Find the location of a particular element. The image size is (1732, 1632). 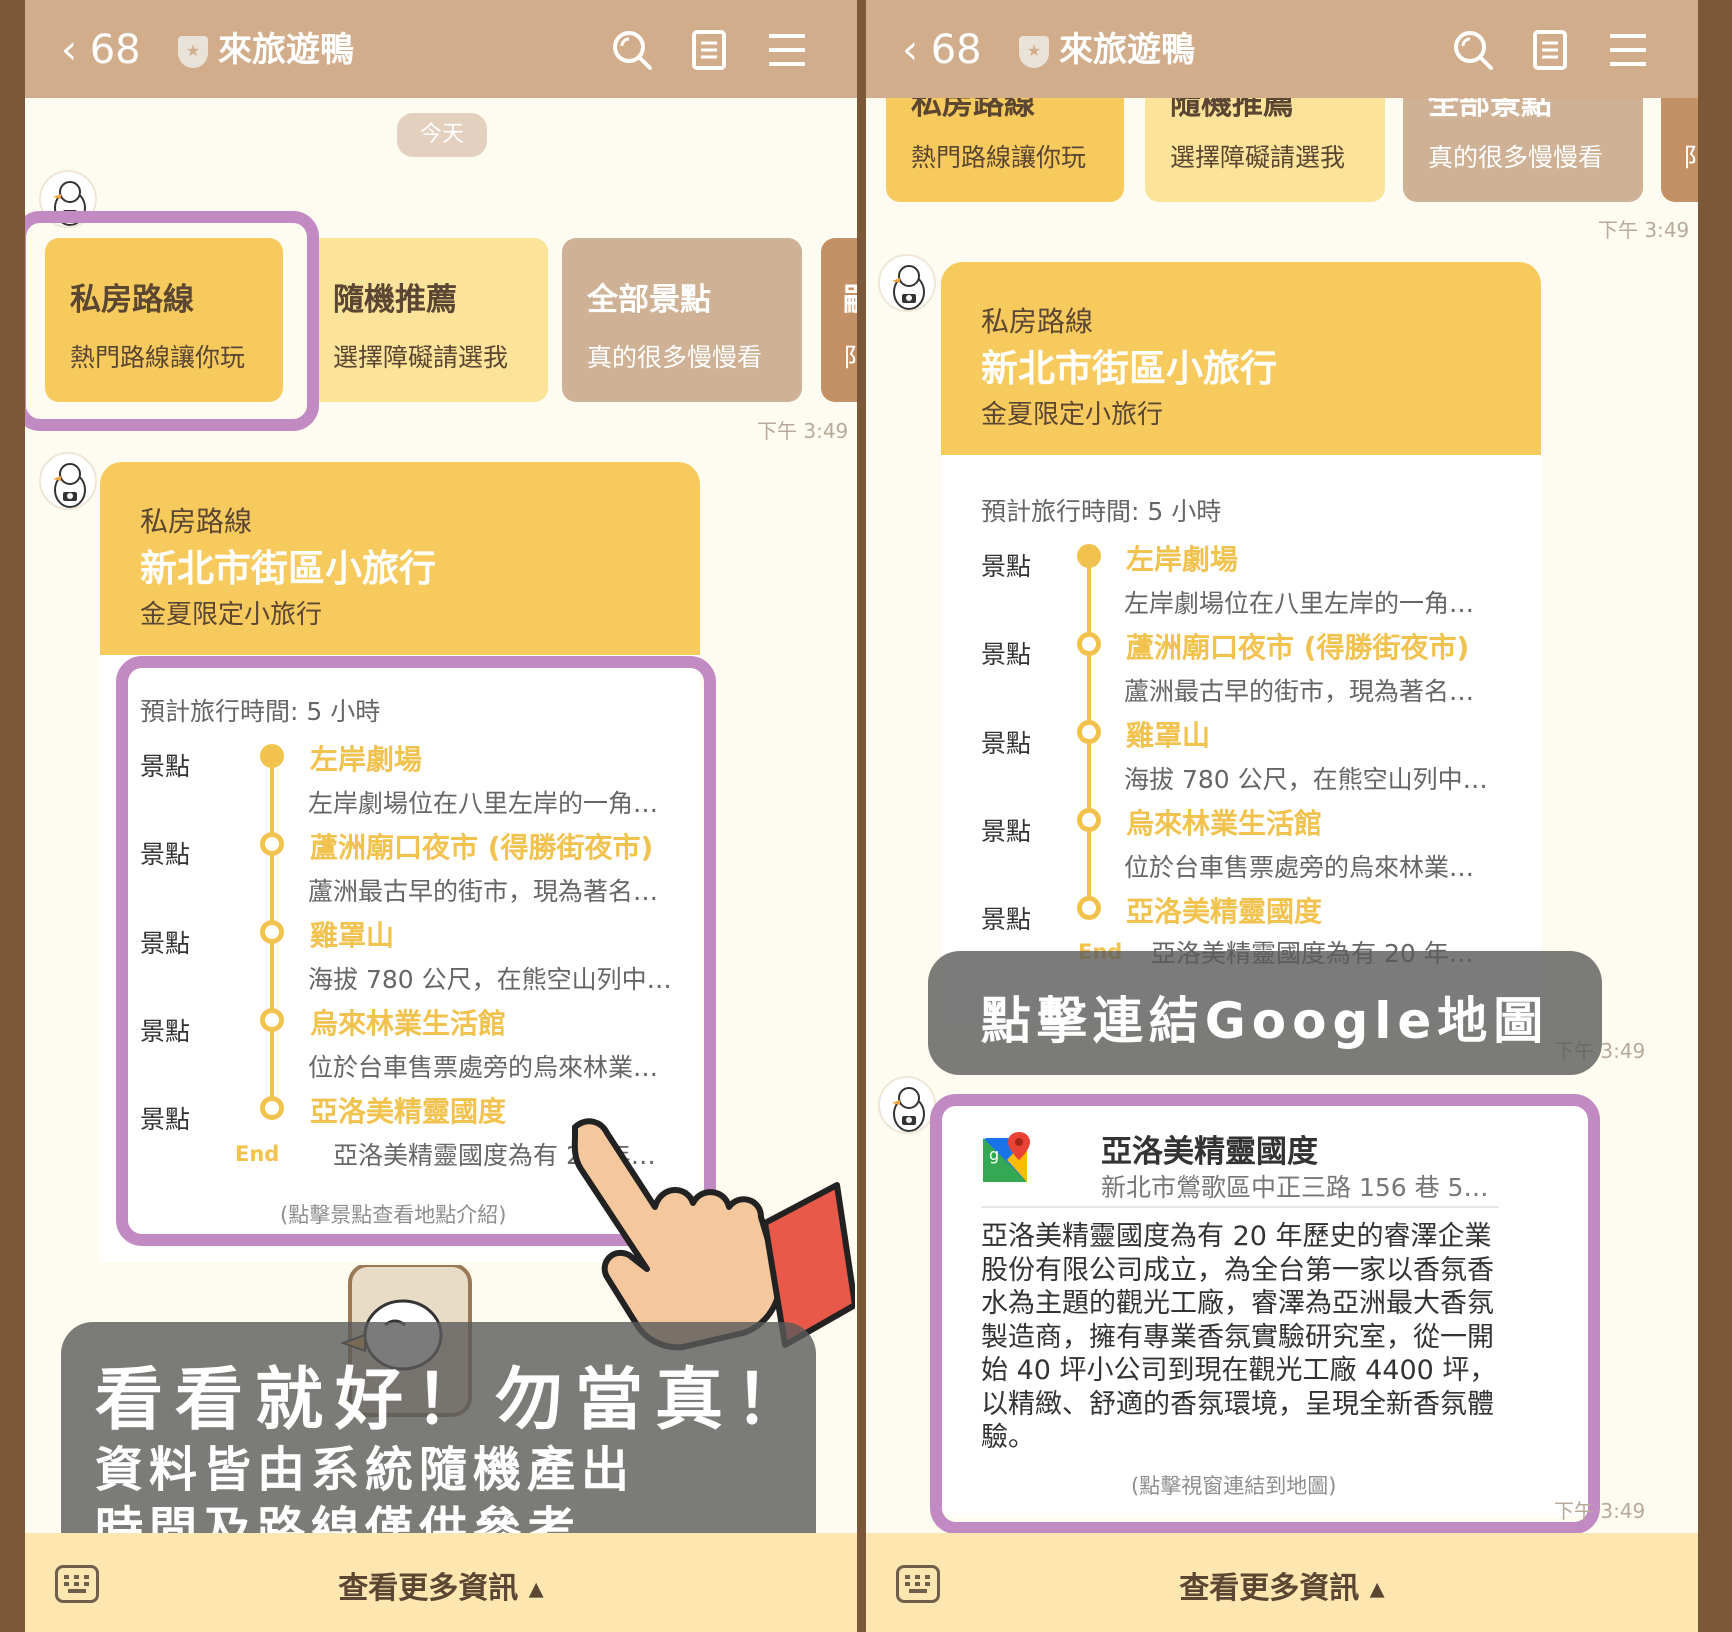

date-separator: 今天 is located at coordinates (442, 135).